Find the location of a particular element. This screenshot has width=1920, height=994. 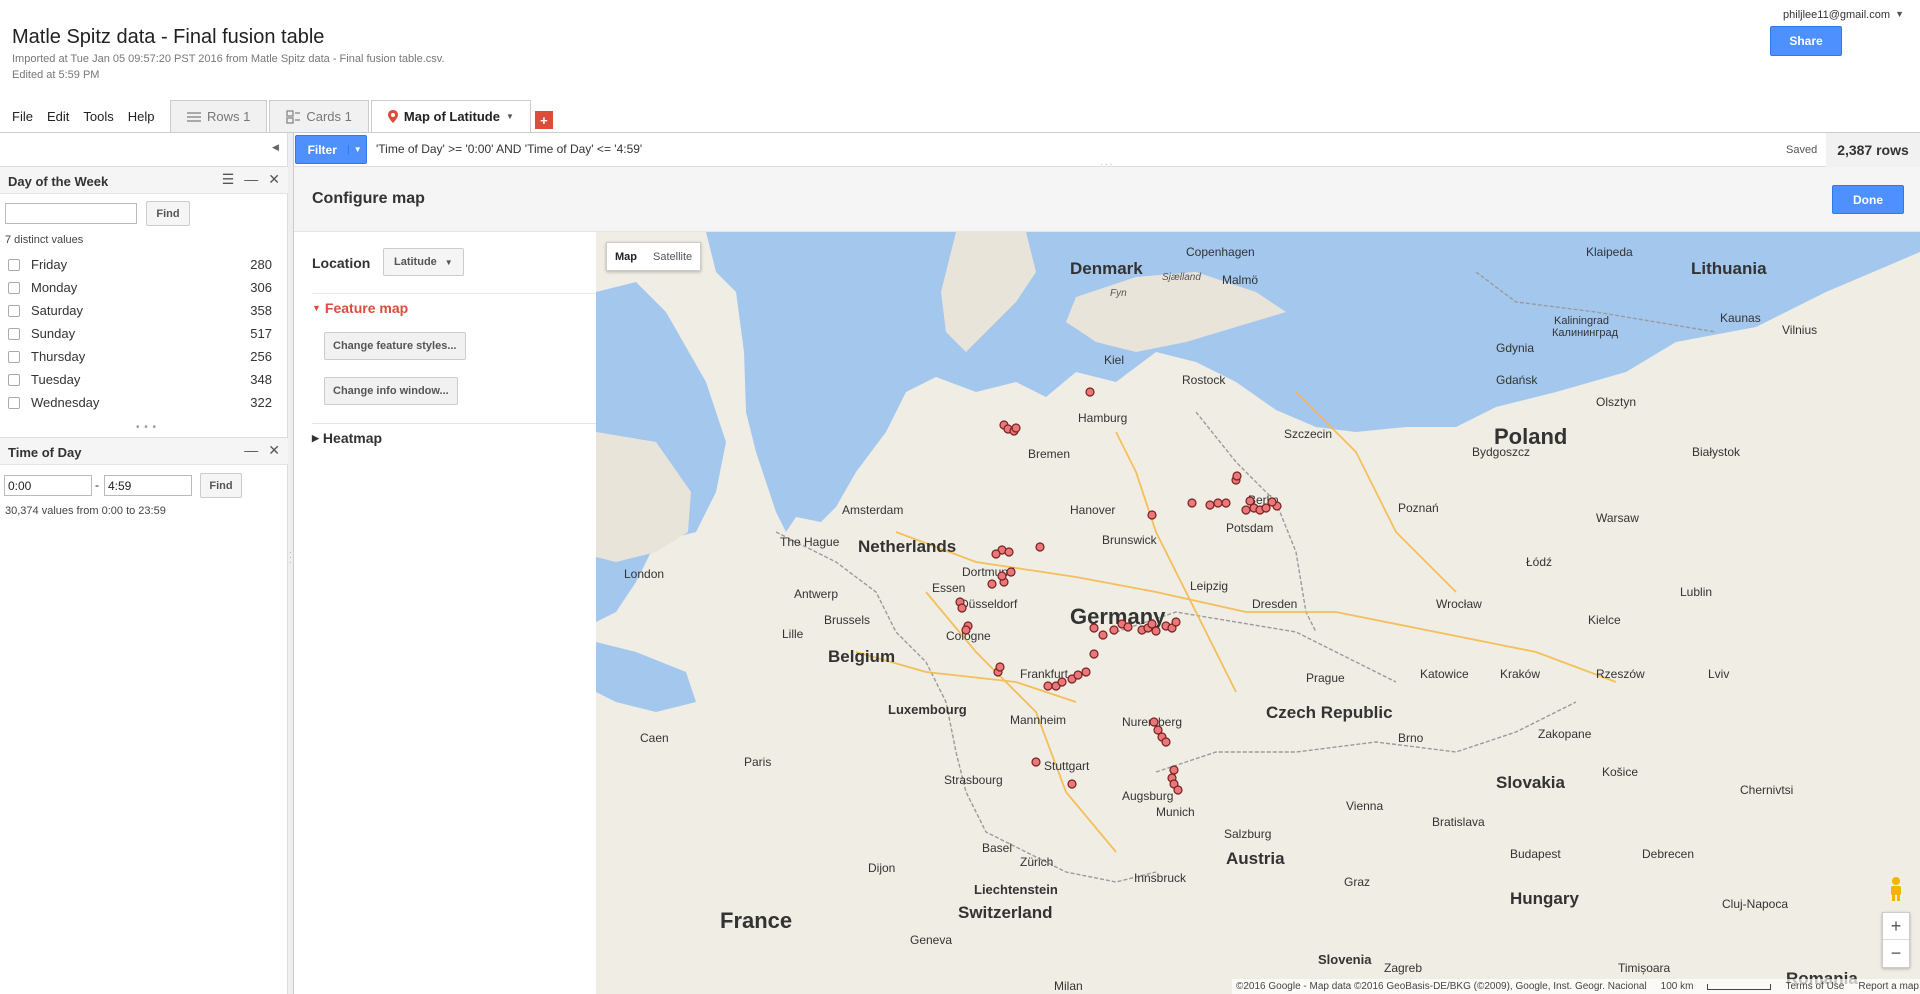

country-label: Luxembourg is located at coordinates (927, 709).